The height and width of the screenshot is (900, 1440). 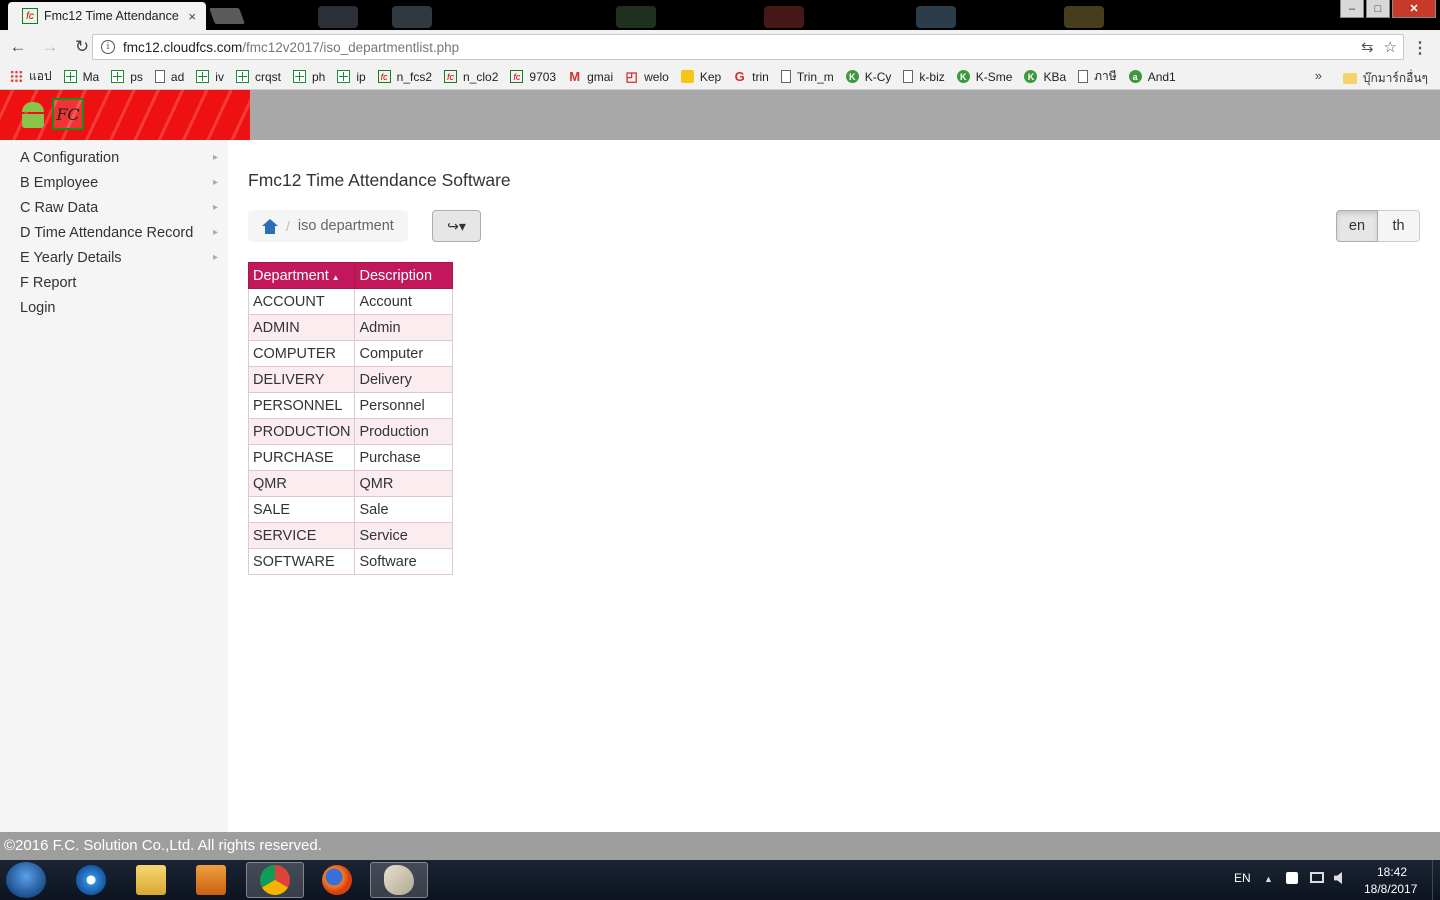 What do you see at coordinates (114, 233) in the screenshot?
I see `sidebar-item: D Time Attendance Record ▸` at bounding box center [114, 233].